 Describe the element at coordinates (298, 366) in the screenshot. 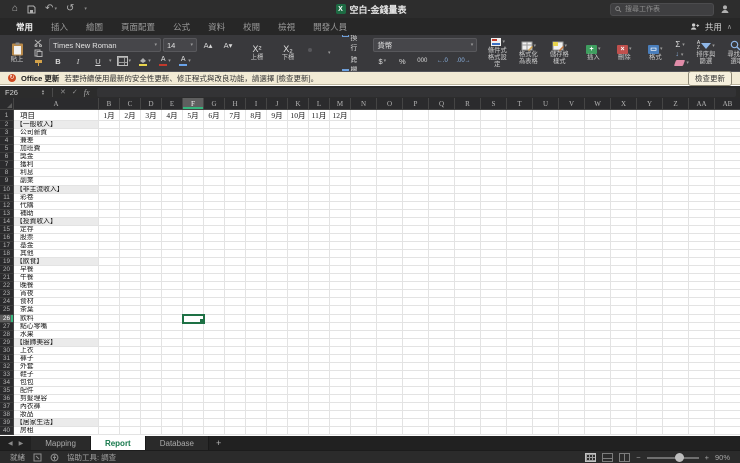

I see `cell-K32` at that location.